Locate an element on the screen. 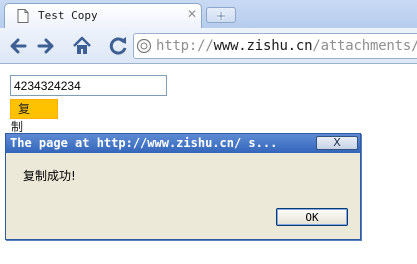 Image resolution: width=417 pixels, height=264 pixels. dialog-titlebar: The page at http://www.zishu.cn/ s... X is located at coordinates (183, 143).